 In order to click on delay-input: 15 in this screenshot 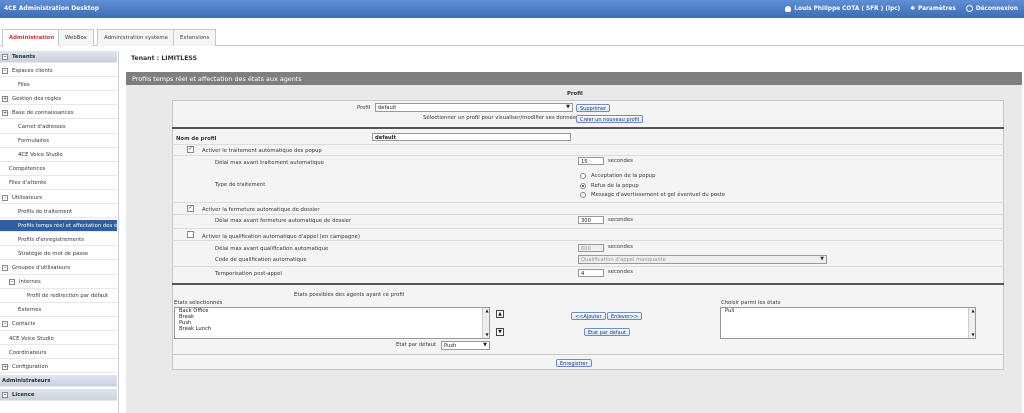, I will do `click(591, 161)`.